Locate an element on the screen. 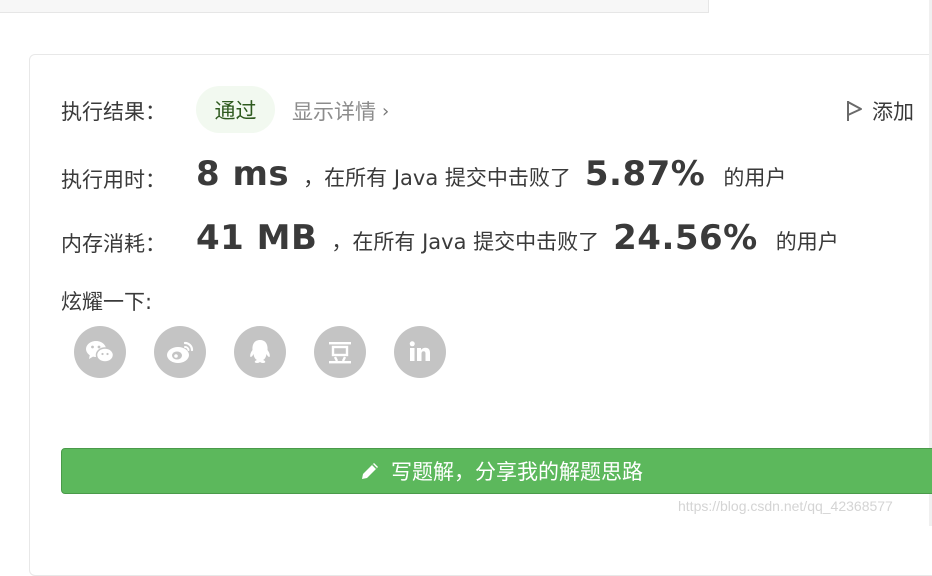 The height and width of the screenshot is (576, 932). runtime-row: 8 ms ，在所有 Java 提交中击败了 5.87% 的用户 is located at coordinates (491, 174).